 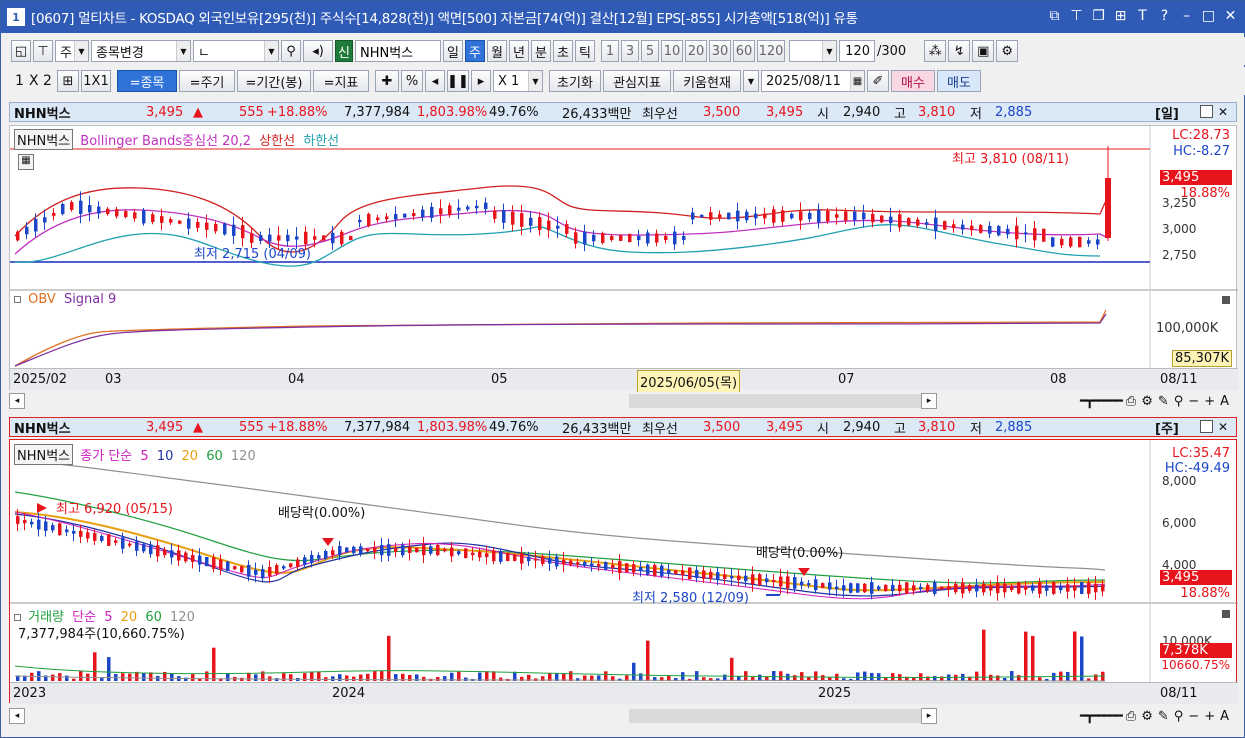 I want to click on magnifier-icon-2: ⚲, so click(x=1179, y=716).